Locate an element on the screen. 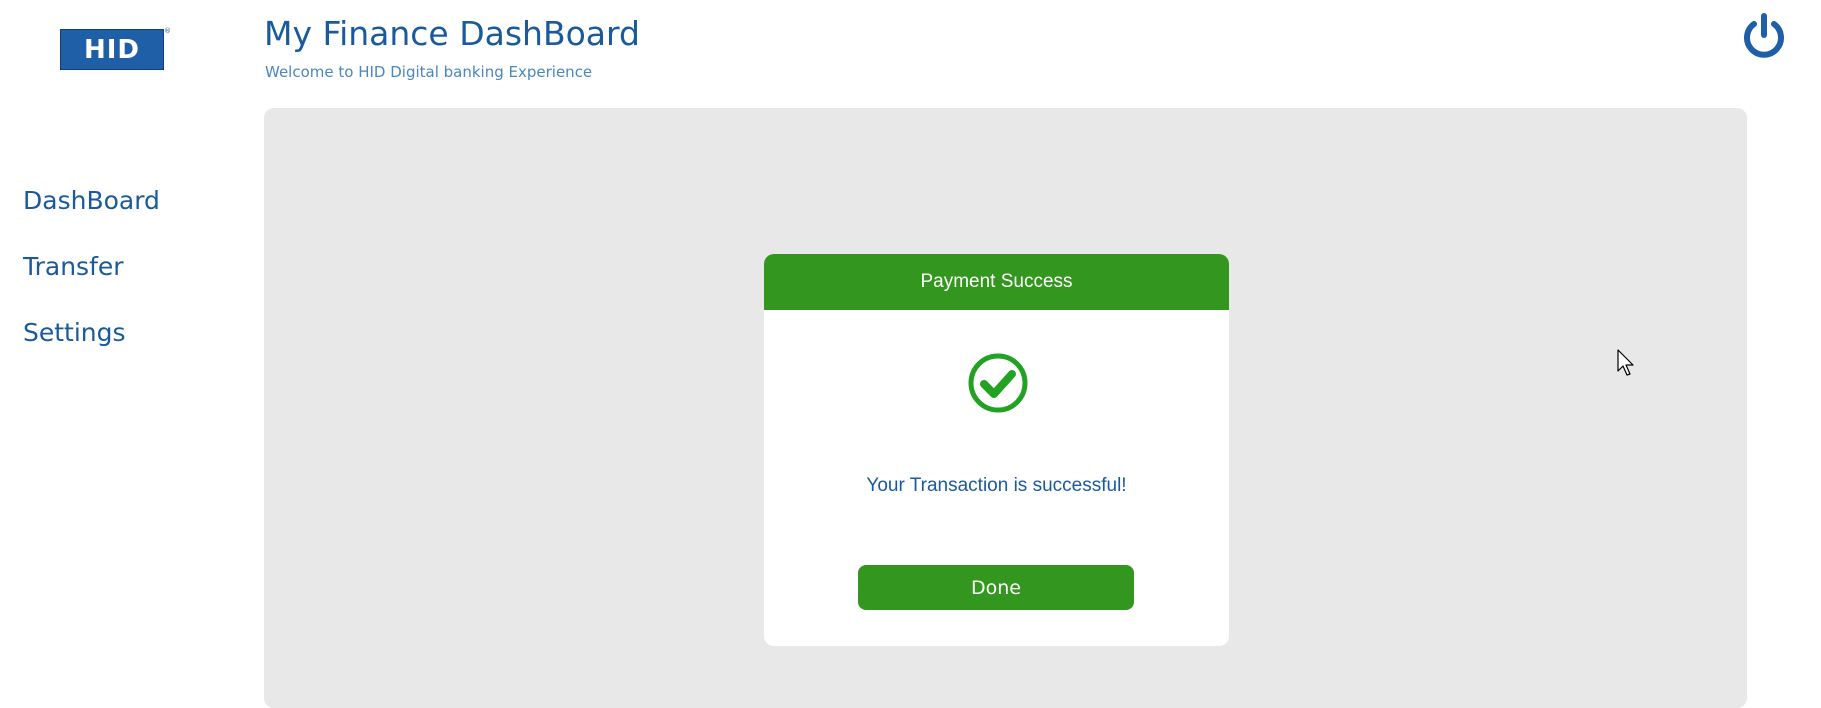 This screenshot has width=1821, height=708. done-button: Done is located at coordinates (996, 587).